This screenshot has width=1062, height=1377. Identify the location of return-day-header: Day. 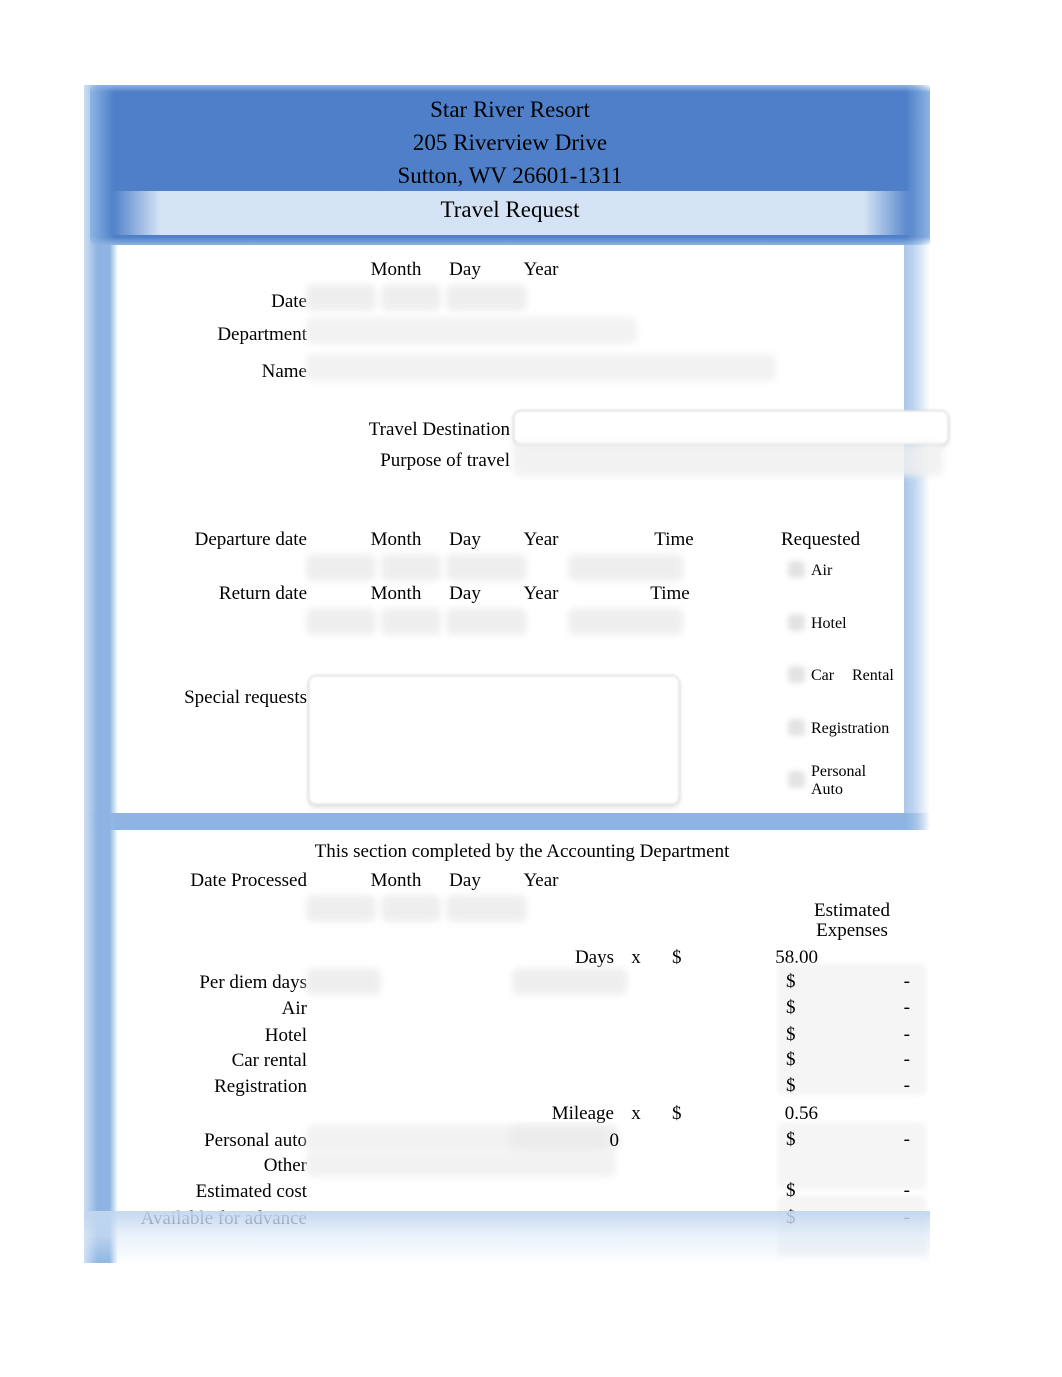
(465, 593).